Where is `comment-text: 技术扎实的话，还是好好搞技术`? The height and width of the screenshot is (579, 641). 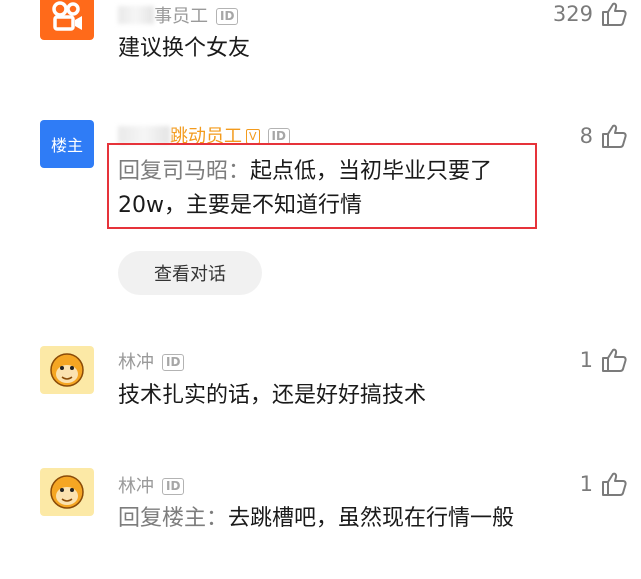
comment-text: 技术扎实的话，还是好好搞技术 is located at coordinates (272, 395).